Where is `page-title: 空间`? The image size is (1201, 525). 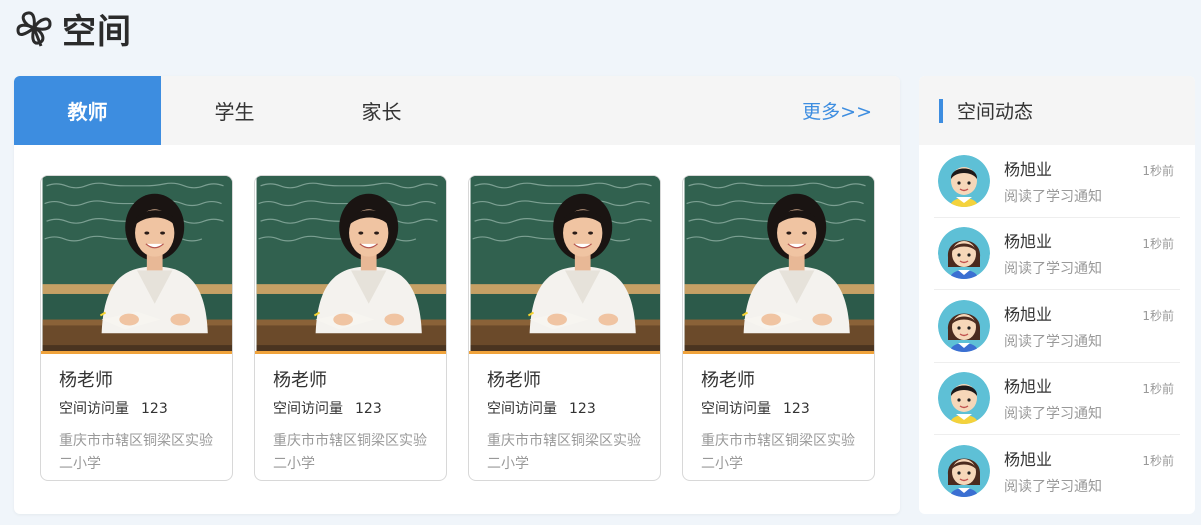 page-title: 空间 is located at coordinates (97, 31).